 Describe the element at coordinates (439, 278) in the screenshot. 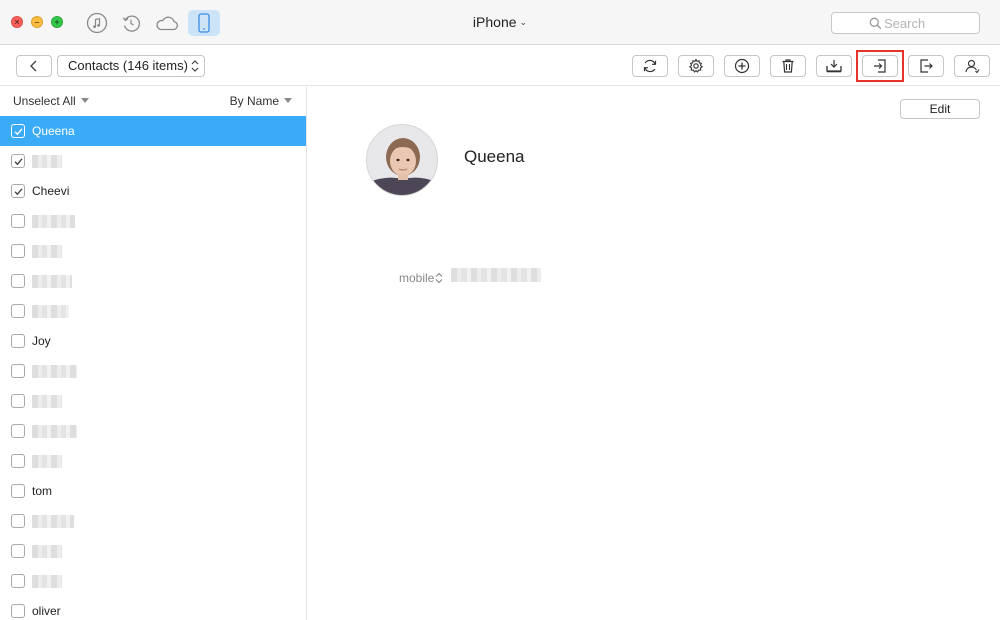

I see `updown-arrows-icon` at that location.